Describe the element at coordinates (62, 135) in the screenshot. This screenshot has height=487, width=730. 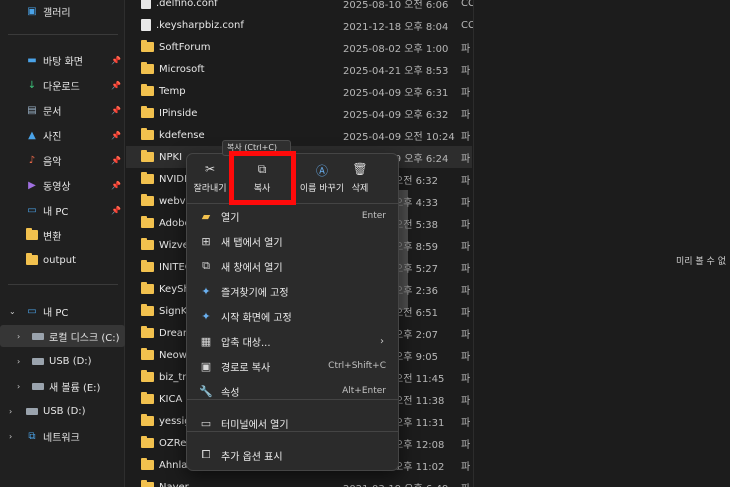
I see `nav-item-pictures: ▲ 사진 📌` at that location.